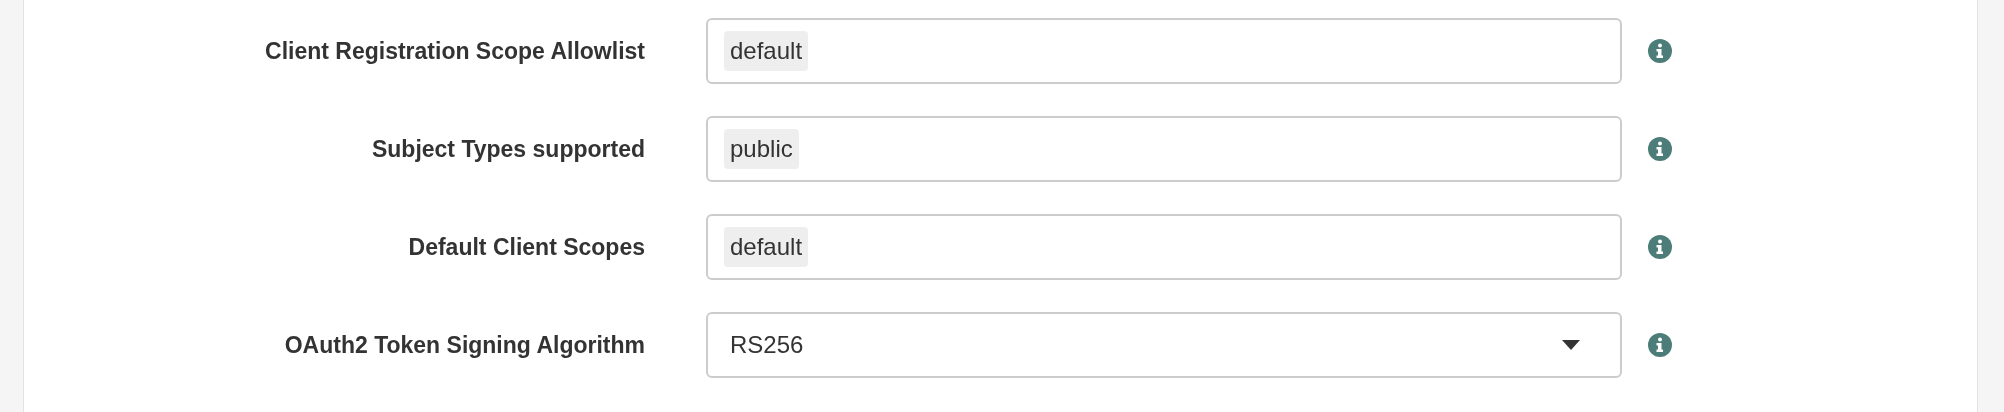  I want to click on field-label: OAuth2 Token Signing Algorithm, so click(464, 345).